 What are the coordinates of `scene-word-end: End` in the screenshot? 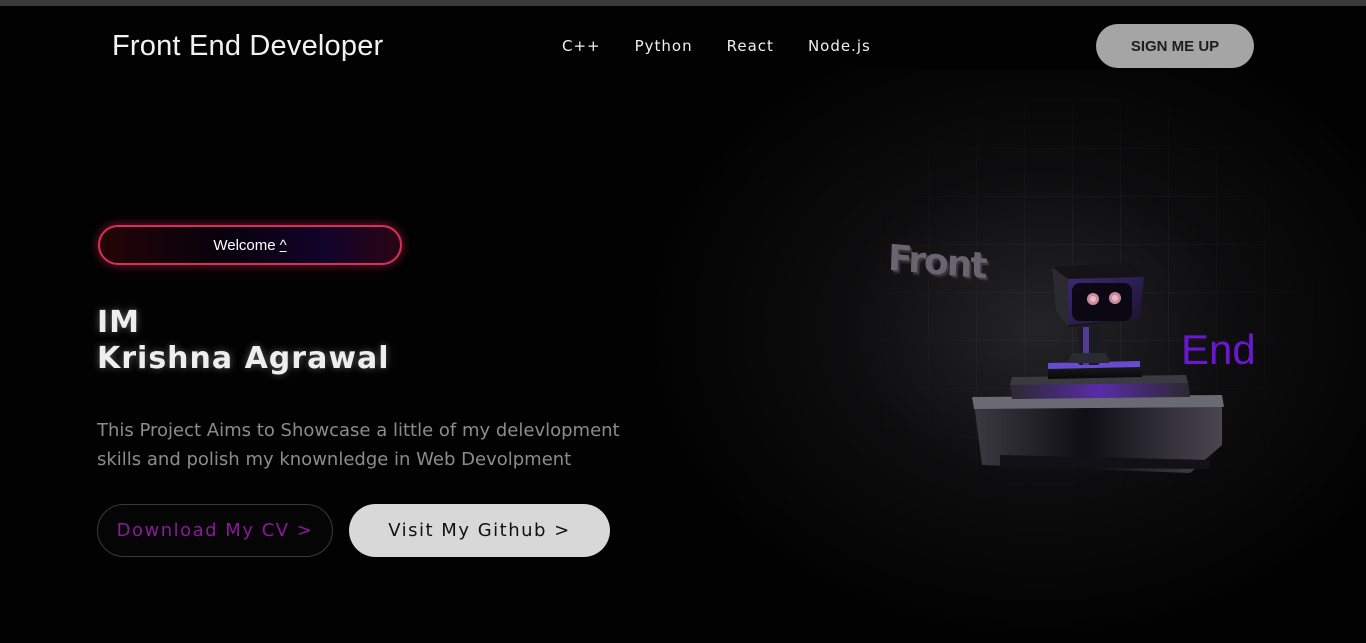 It's located at (1218, 349).